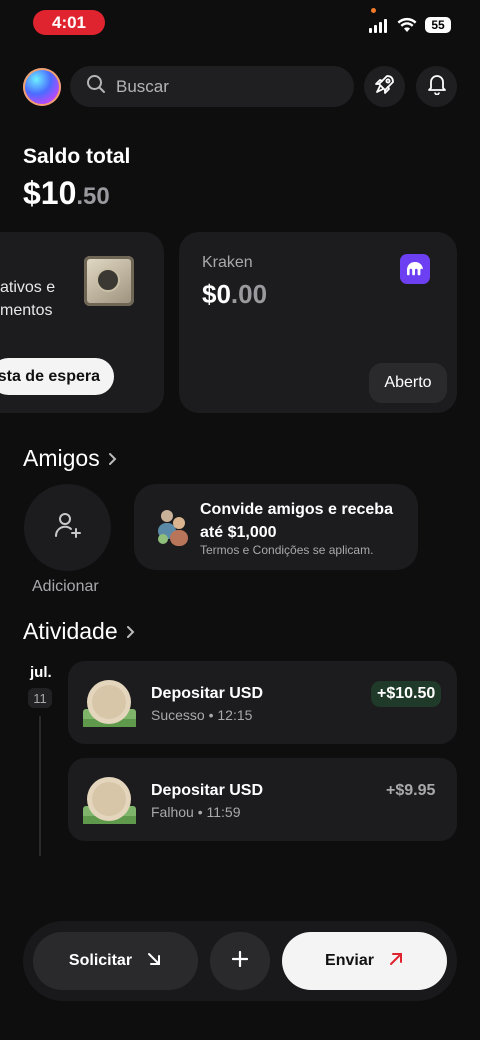 The height and width of the screenshot is (1040, 480). Describe the element at coordinates (408, 383) in the screenshot. I see `open-button: Aberto` at that location.